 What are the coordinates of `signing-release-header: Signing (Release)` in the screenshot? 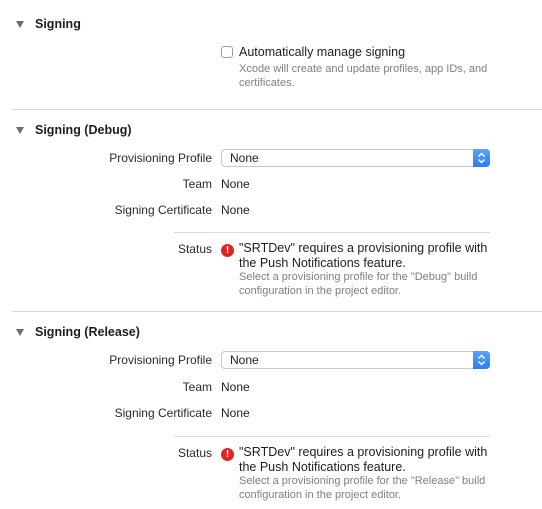 It's located at (78, 332).